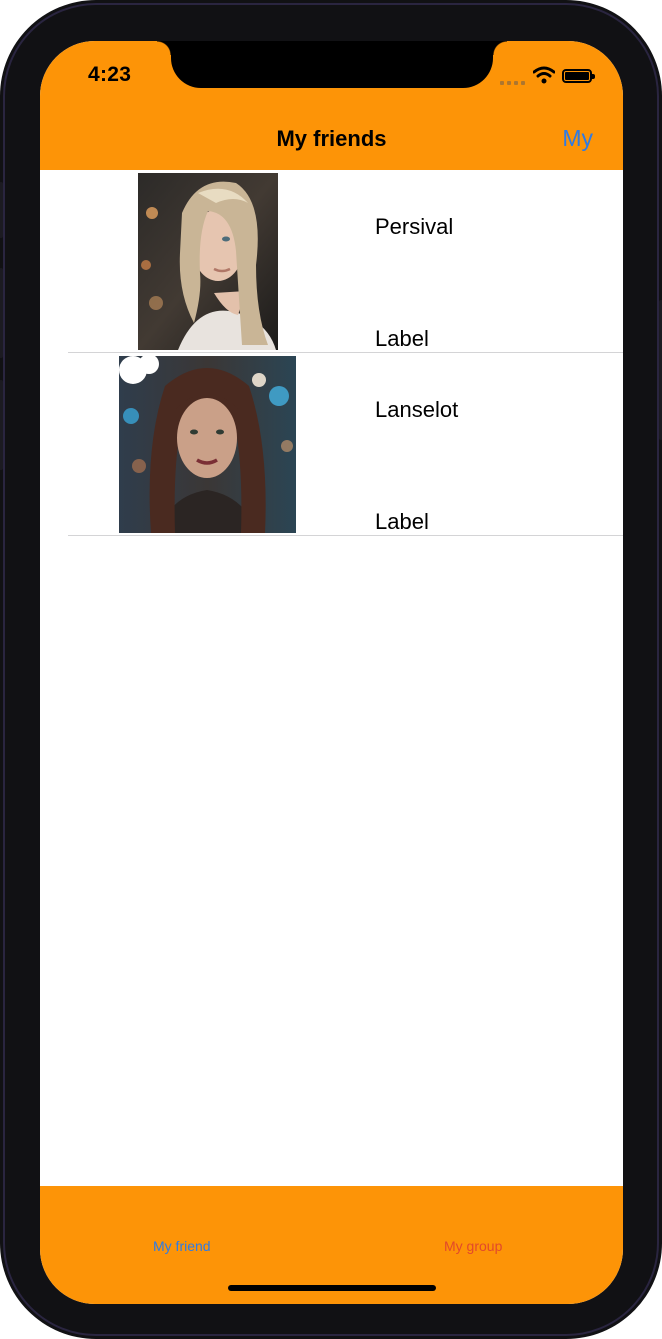 Image resolution: width=662 pixels, height=1339 pixels. I want to click on side-button-volume-down, so click(1, 425).